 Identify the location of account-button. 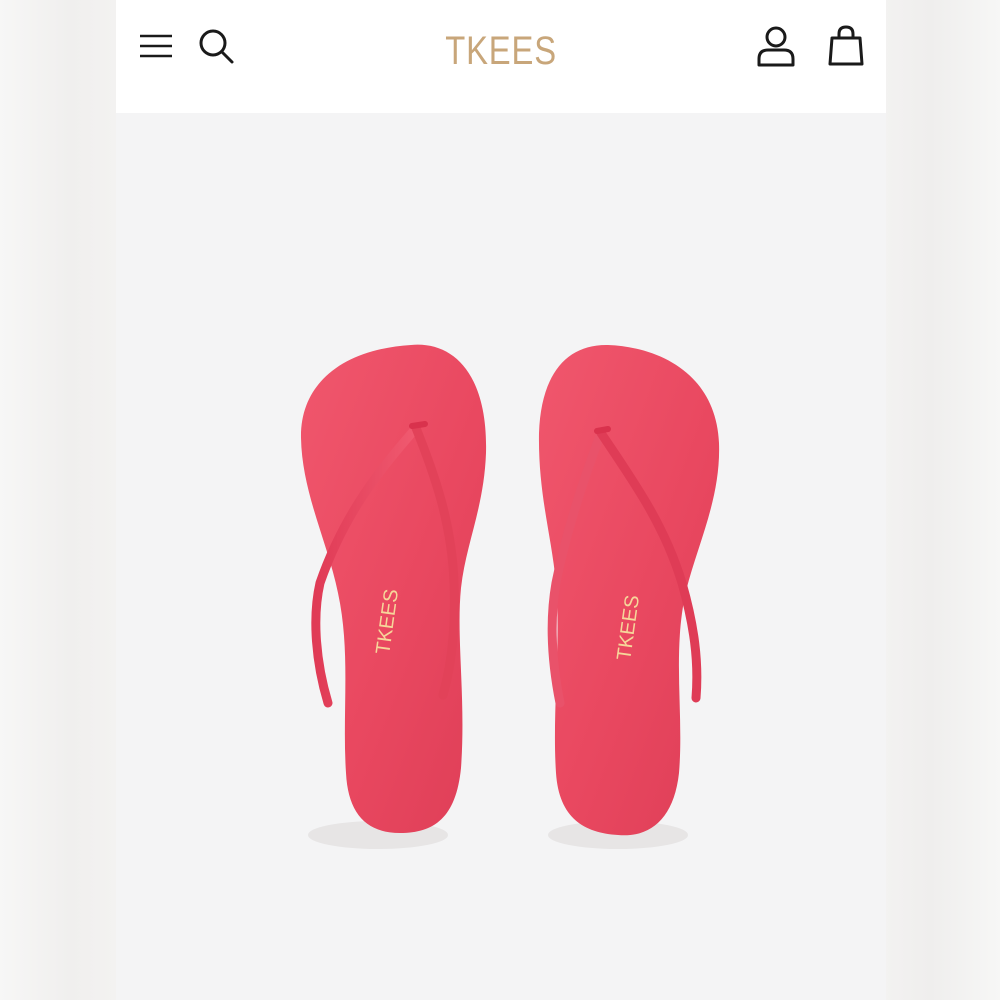
(776, 46).